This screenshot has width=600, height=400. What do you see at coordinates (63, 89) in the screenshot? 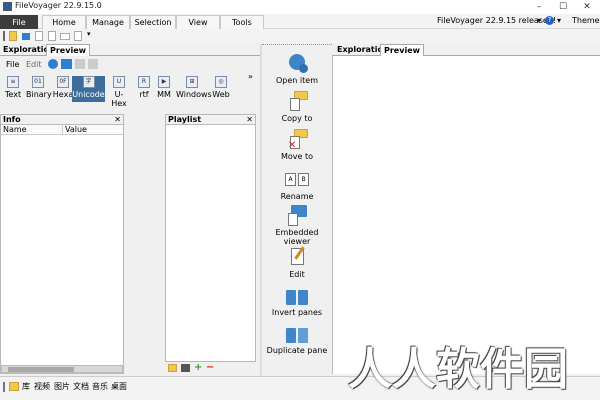
I see `viewer-hexa-button: 0F Hexa` at bounding box center [63, 89].